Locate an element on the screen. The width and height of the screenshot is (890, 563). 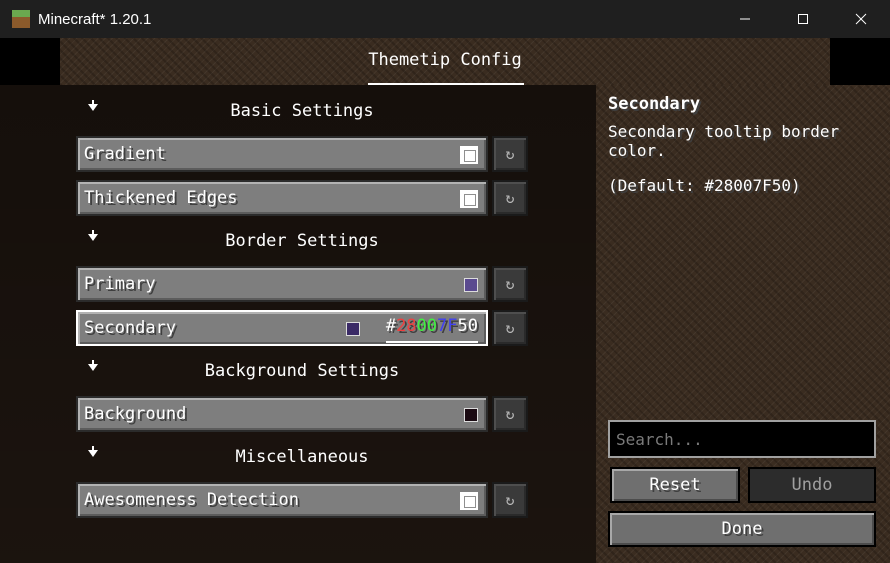
maximize-button is located at coordinates (803, 19).